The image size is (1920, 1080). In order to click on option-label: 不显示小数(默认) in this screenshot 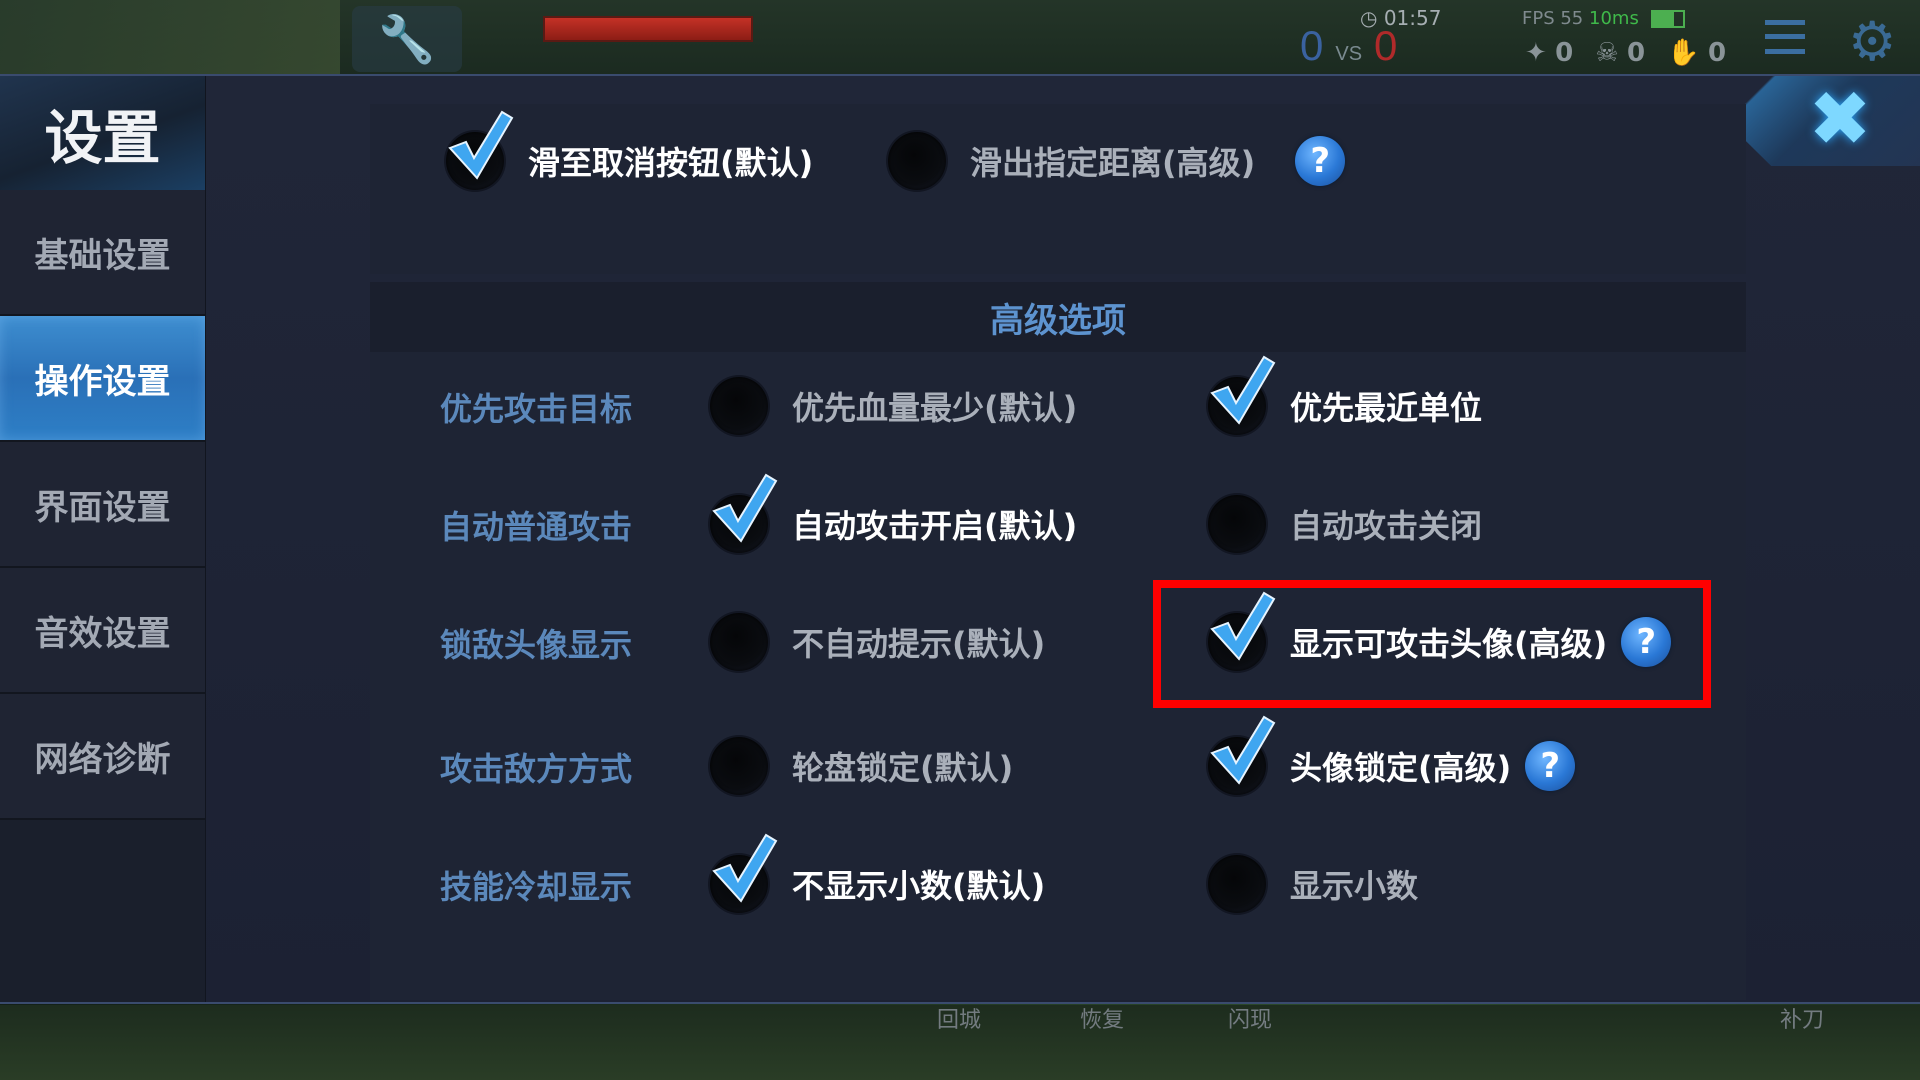, I will do `click(919, 886)`.